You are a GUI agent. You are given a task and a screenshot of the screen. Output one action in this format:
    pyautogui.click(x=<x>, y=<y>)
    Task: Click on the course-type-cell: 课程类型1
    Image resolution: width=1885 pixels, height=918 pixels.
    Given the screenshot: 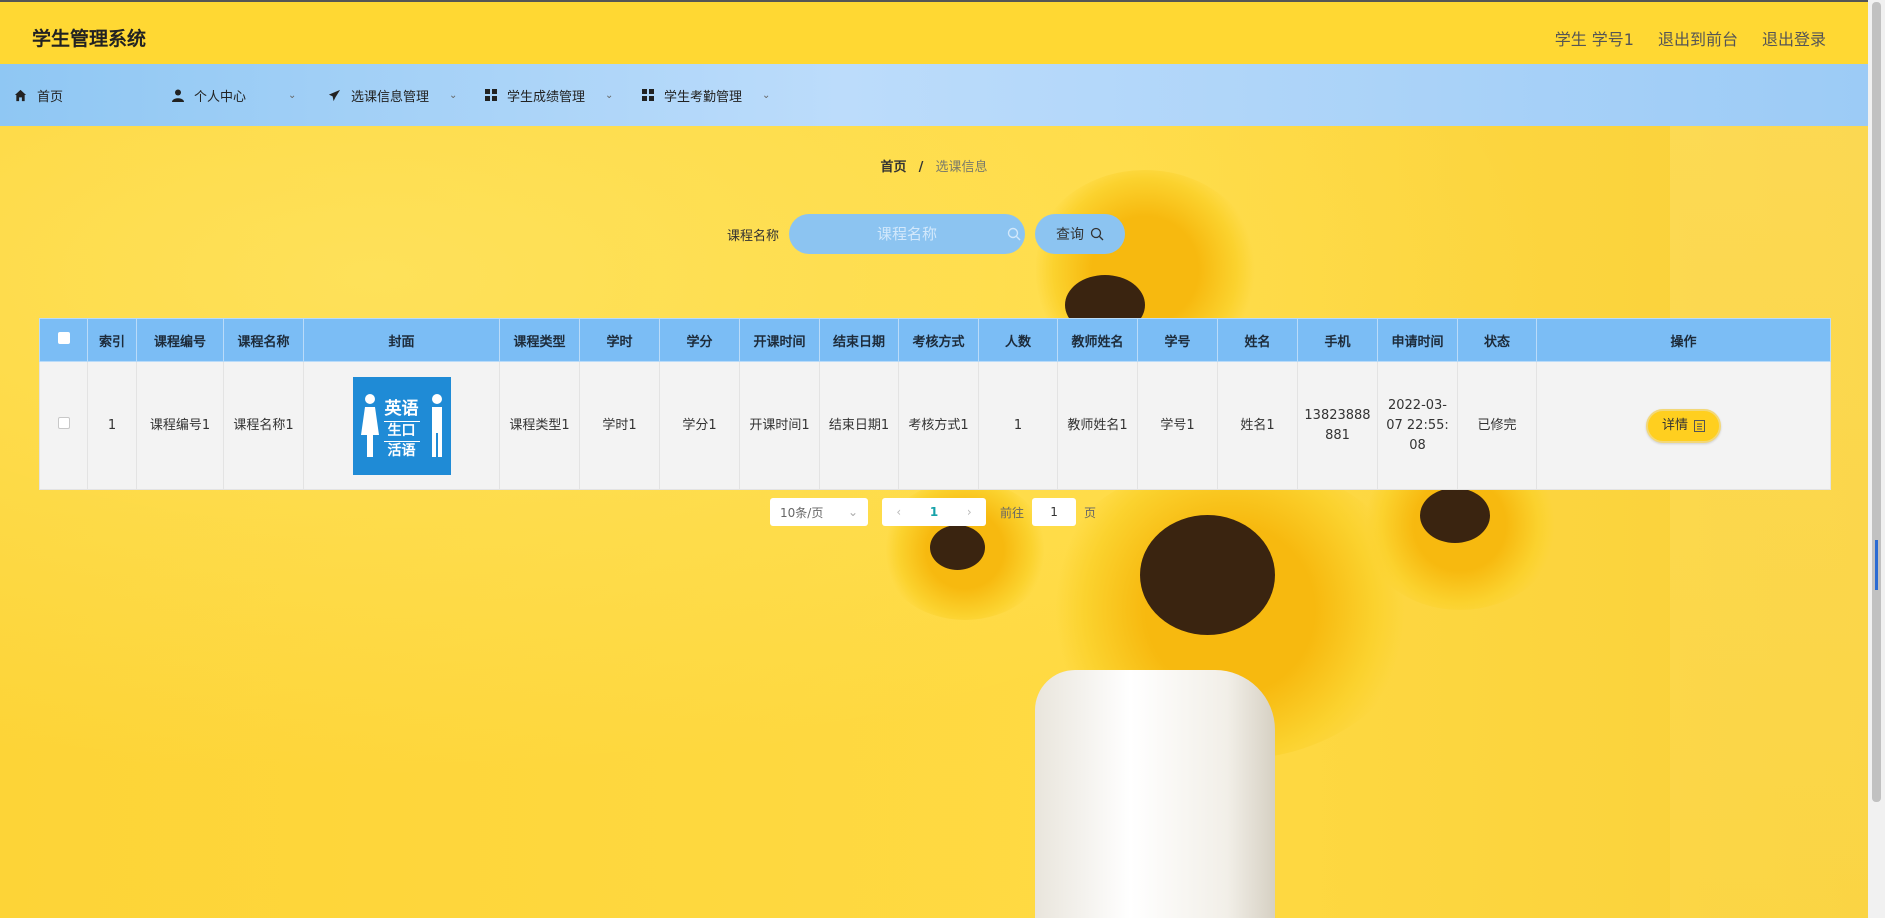 What is the action you would take?
    pyautogui.click(x=539, y=425)
    